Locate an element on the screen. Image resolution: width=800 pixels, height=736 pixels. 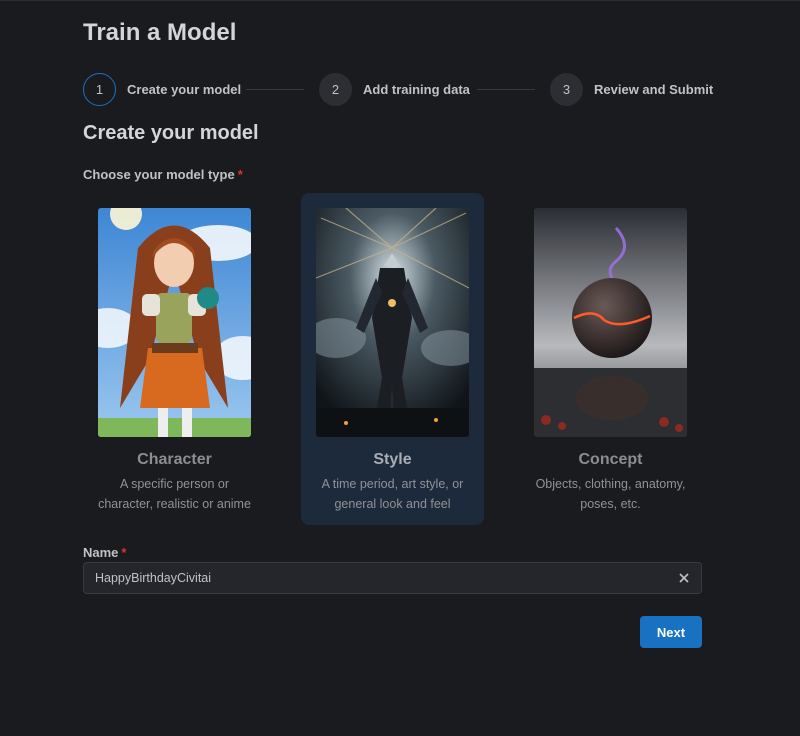
step-review-submit: 3 Review and Submit is located at coordinates (631, 89).